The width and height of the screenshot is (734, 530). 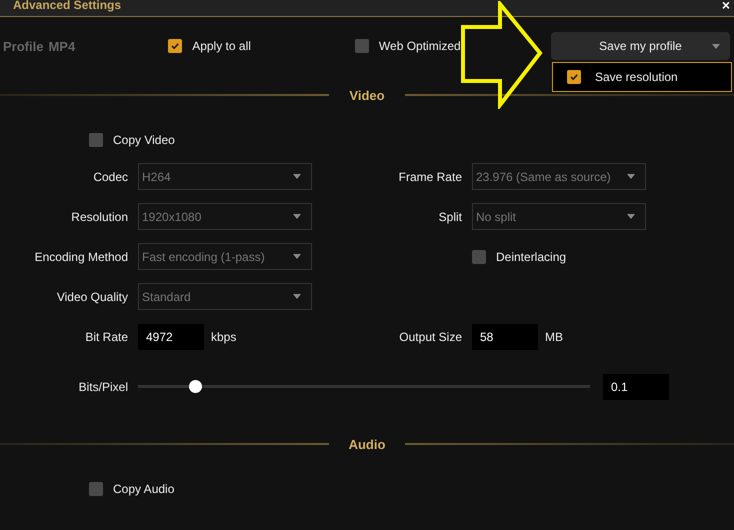 What do you see at coordinates (505, 337) in the screenshot?
I see `number-field: 58` at bounding box center [505, 337].